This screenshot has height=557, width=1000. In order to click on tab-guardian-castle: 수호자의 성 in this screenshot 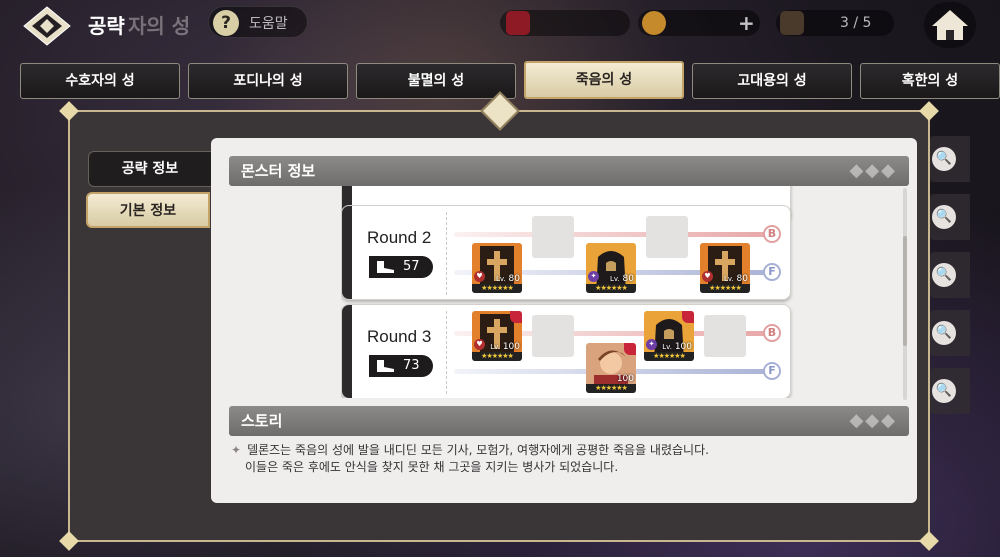, I will do `click(100, 81)`.